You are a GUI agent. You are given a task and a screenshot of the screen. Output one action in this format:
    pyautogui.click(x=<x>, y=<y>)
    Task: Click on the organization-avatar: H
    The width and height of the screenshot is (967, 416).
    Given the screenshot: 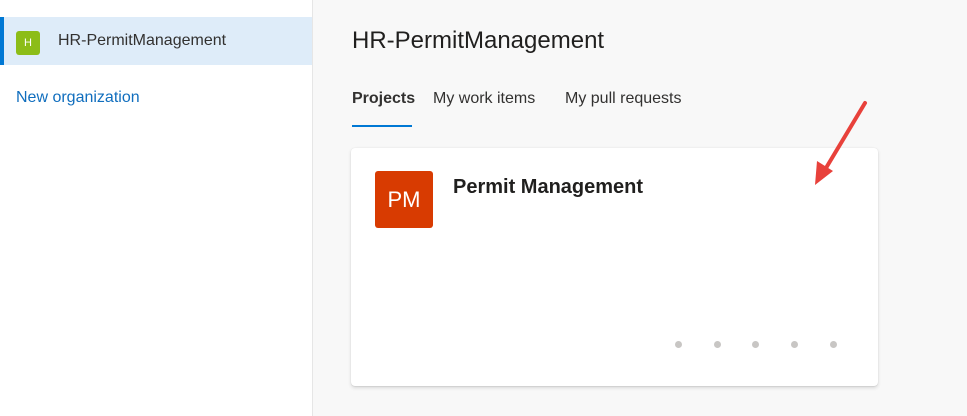 What is the action you would take?
    pyautogui.click(x=28, y=43)
    